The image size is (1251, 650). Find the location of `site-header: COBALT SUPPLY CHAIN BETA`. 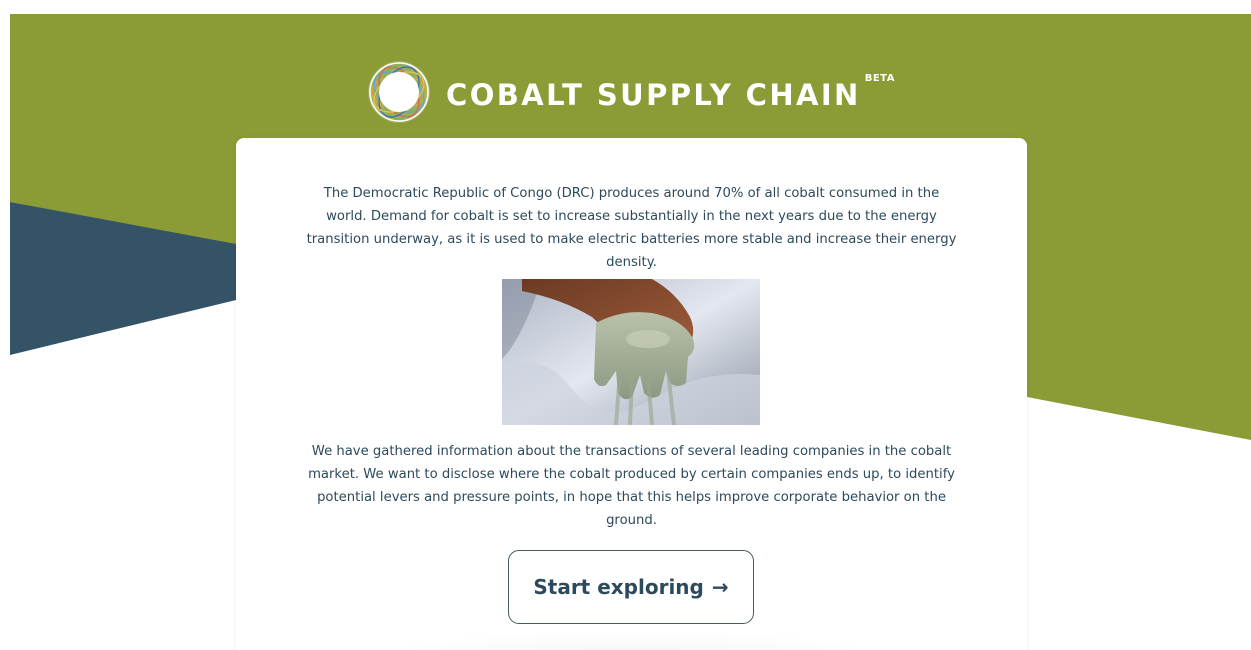

site-header: COBALT SUPPLY CHAIN BETA is located at coordinates (630, 92).